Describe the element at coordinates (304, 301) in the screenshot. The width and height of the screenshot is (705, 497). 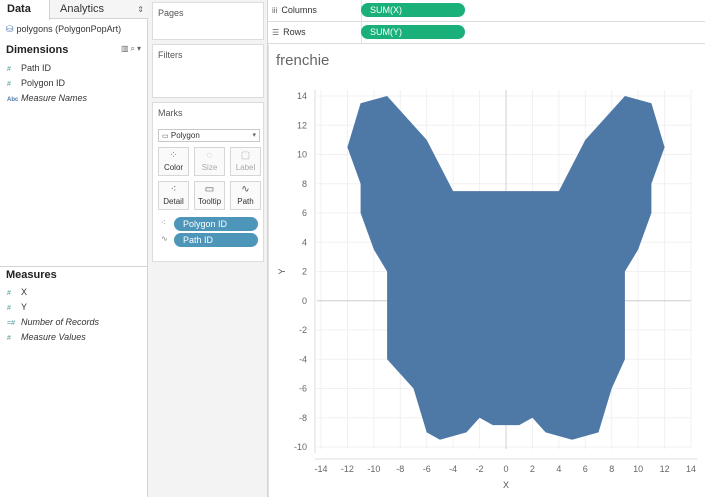
I see `y-tick-label: 0` at that location.